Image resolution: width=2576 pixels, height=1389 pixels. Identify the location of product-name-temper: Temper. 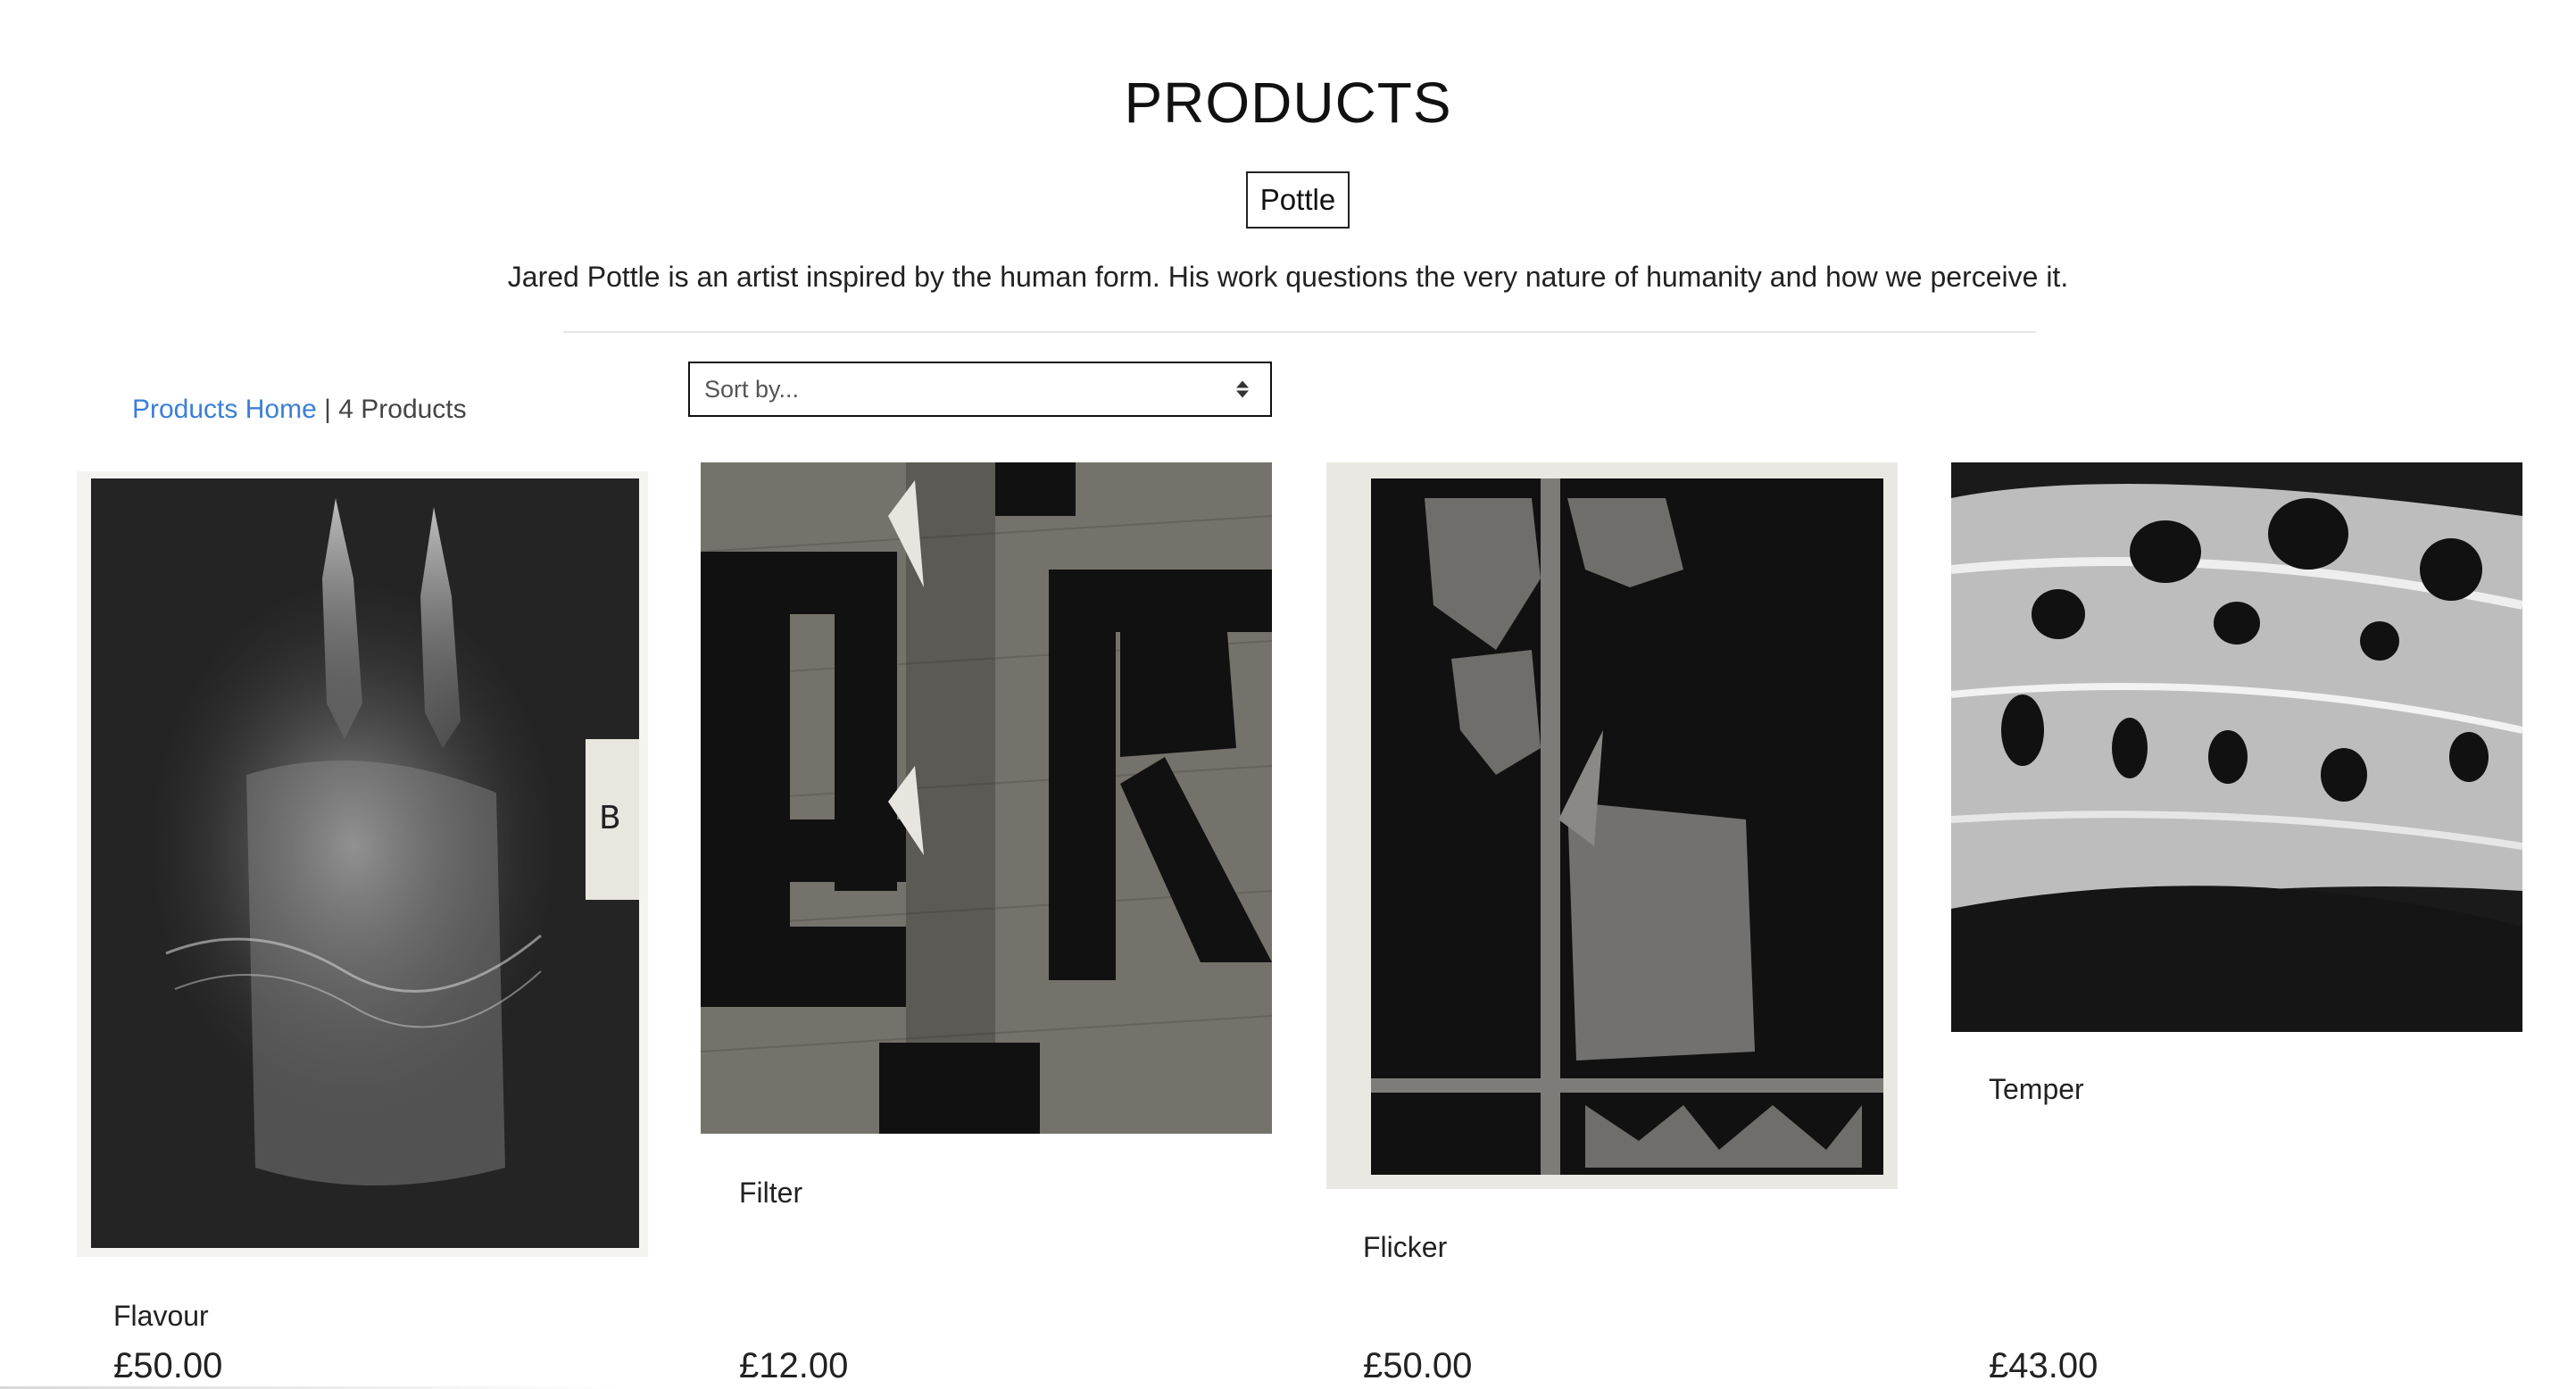
(2037, 1090).